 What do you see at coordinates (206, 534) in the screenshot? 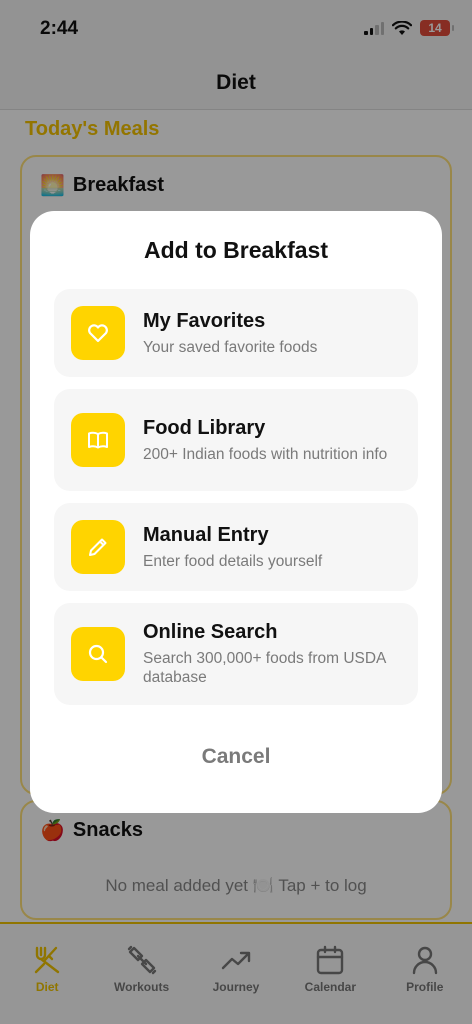
I see `option-title: Manual Entry` at bounding box center [206, 534].